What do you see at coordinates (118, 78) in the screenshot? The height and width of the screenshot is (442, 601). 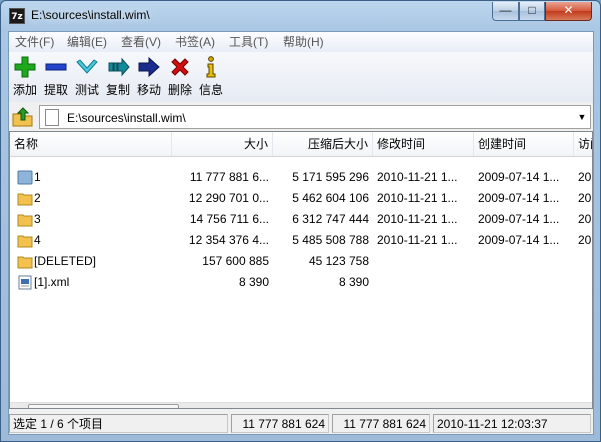 I see `copy-button: 复制` at bounding box center [118, 78].